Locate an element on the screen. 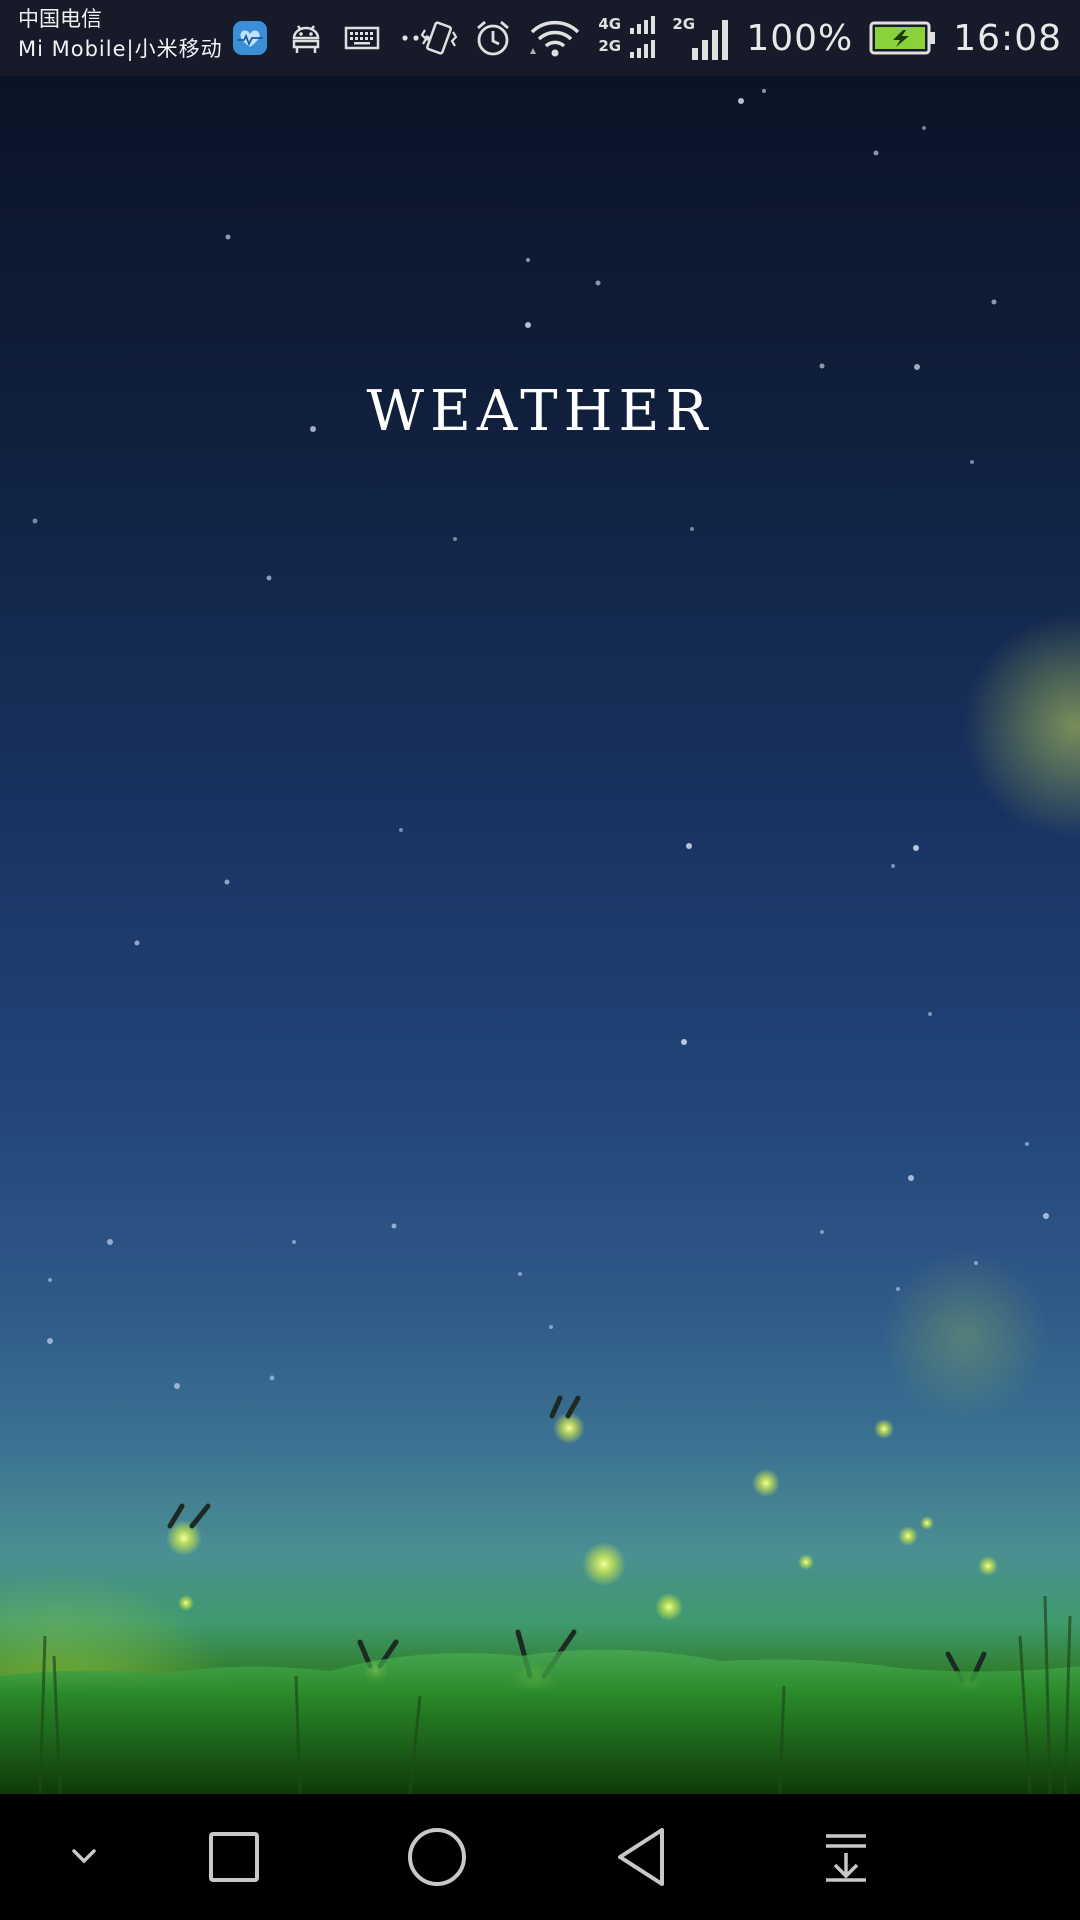 The height and width of the screenshot is (1920, 1080). health-app-icon is located at coordinates (250, 38).